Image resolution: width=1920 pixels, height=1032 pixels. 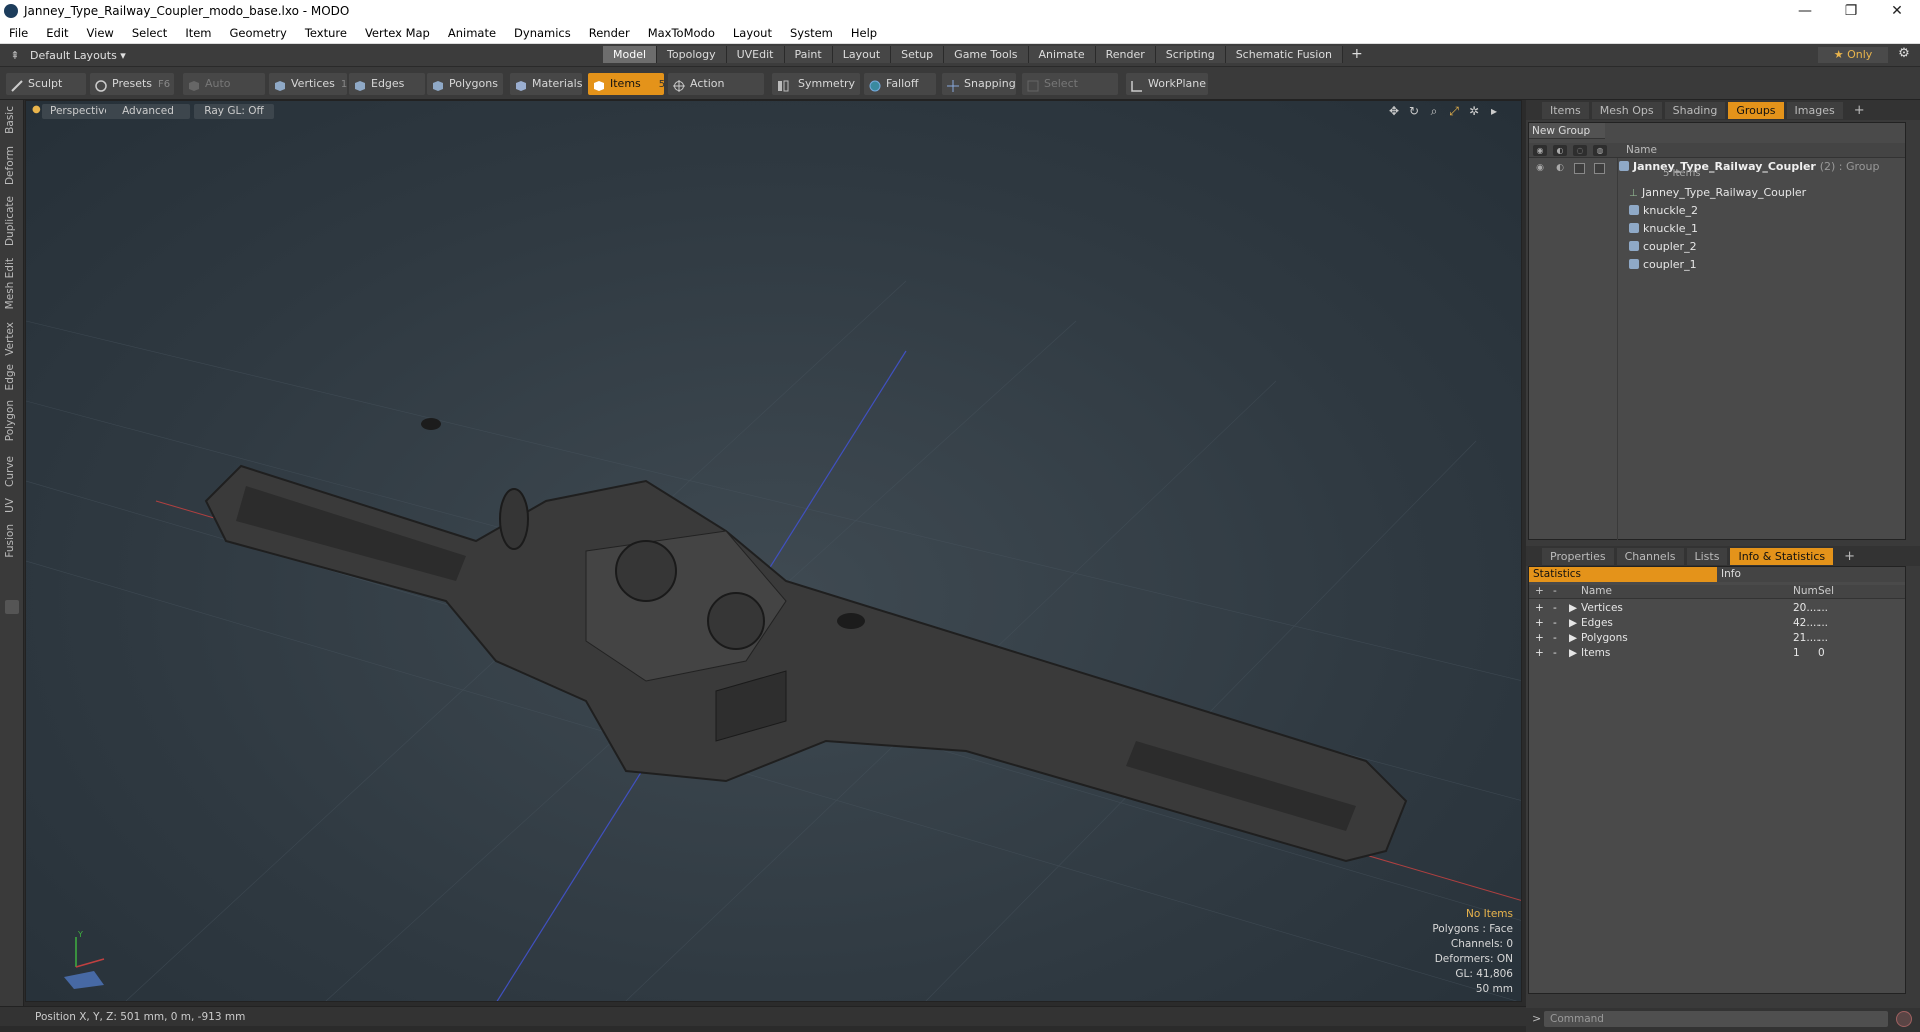 I want to click on vtab-deform: Deform, so click(x=12, y=165).